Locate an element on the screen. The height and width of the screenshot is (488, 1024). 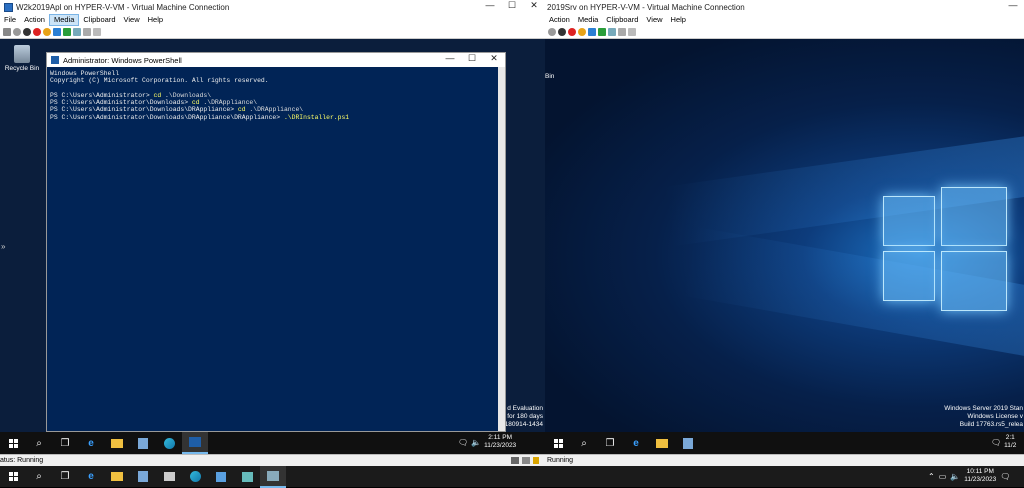
maximize-button: ☐ is located at coordinates (512, 5).